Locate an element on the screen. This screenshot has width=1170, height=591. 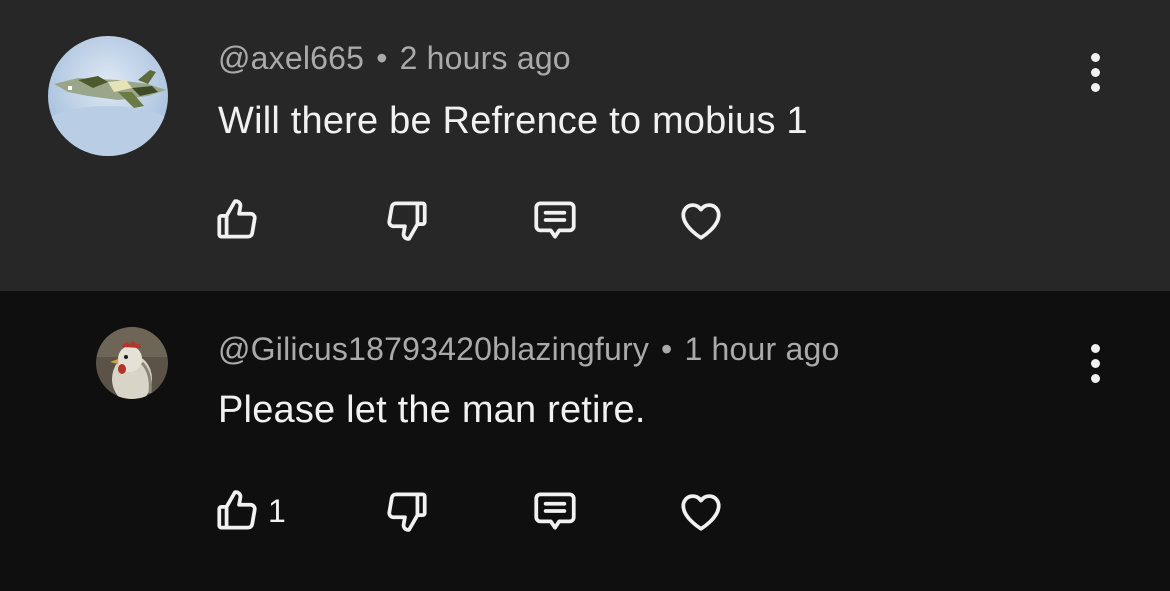
author-handle: @axel665 is located at coordinates (291, 58).